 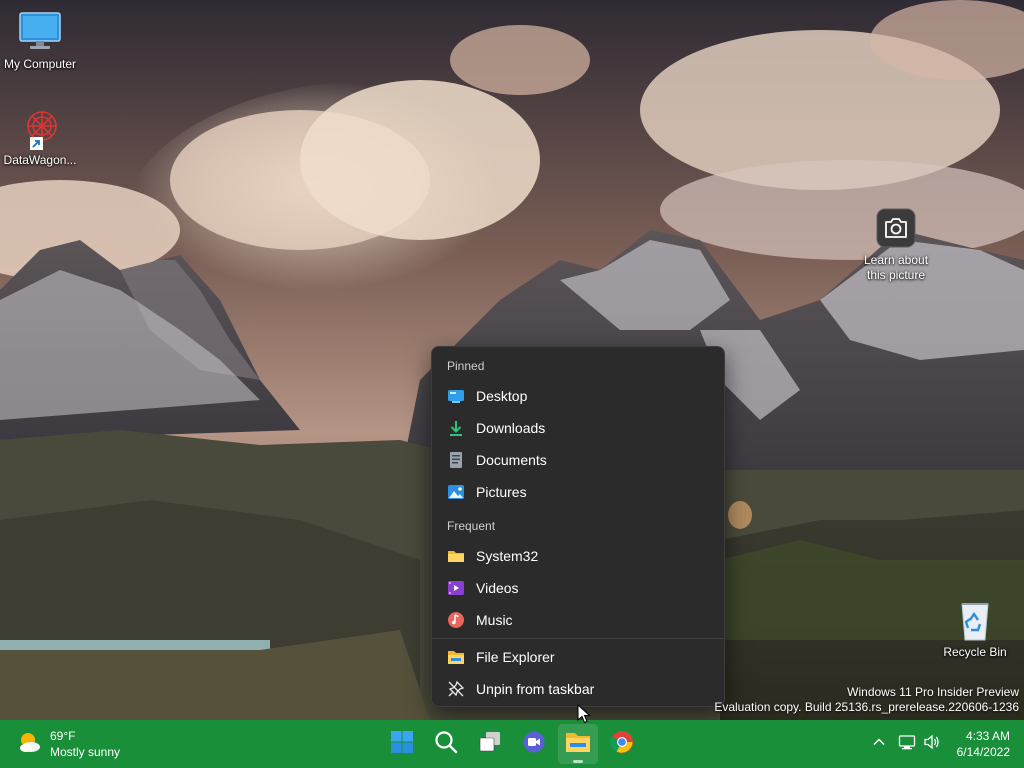 What do you see at coordinates (933, 692) in the screenshot?
I see `watermark-line-1: Windows 11 Pro Insider Preview` at bounding box center [933, 692].